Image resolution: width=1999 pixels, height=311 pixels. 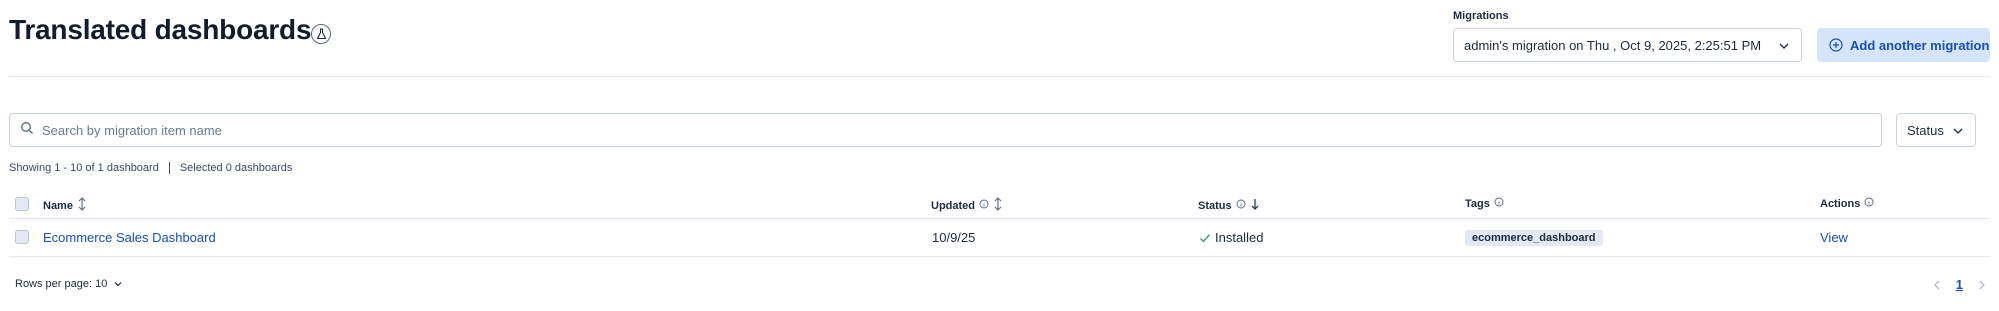 What do you see at coordinates (27, 130) in the screenshot?
I see `search-icon` at bounding box center [27, 130].